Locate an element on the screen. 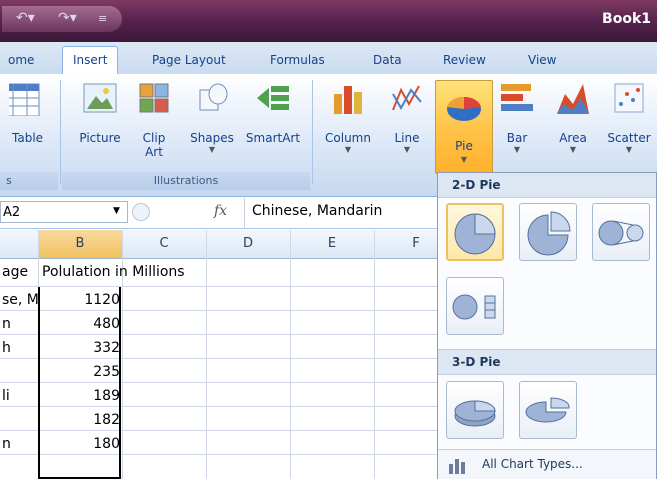  customize-qat-icon: ≡ is located at coordinates (102, 18).